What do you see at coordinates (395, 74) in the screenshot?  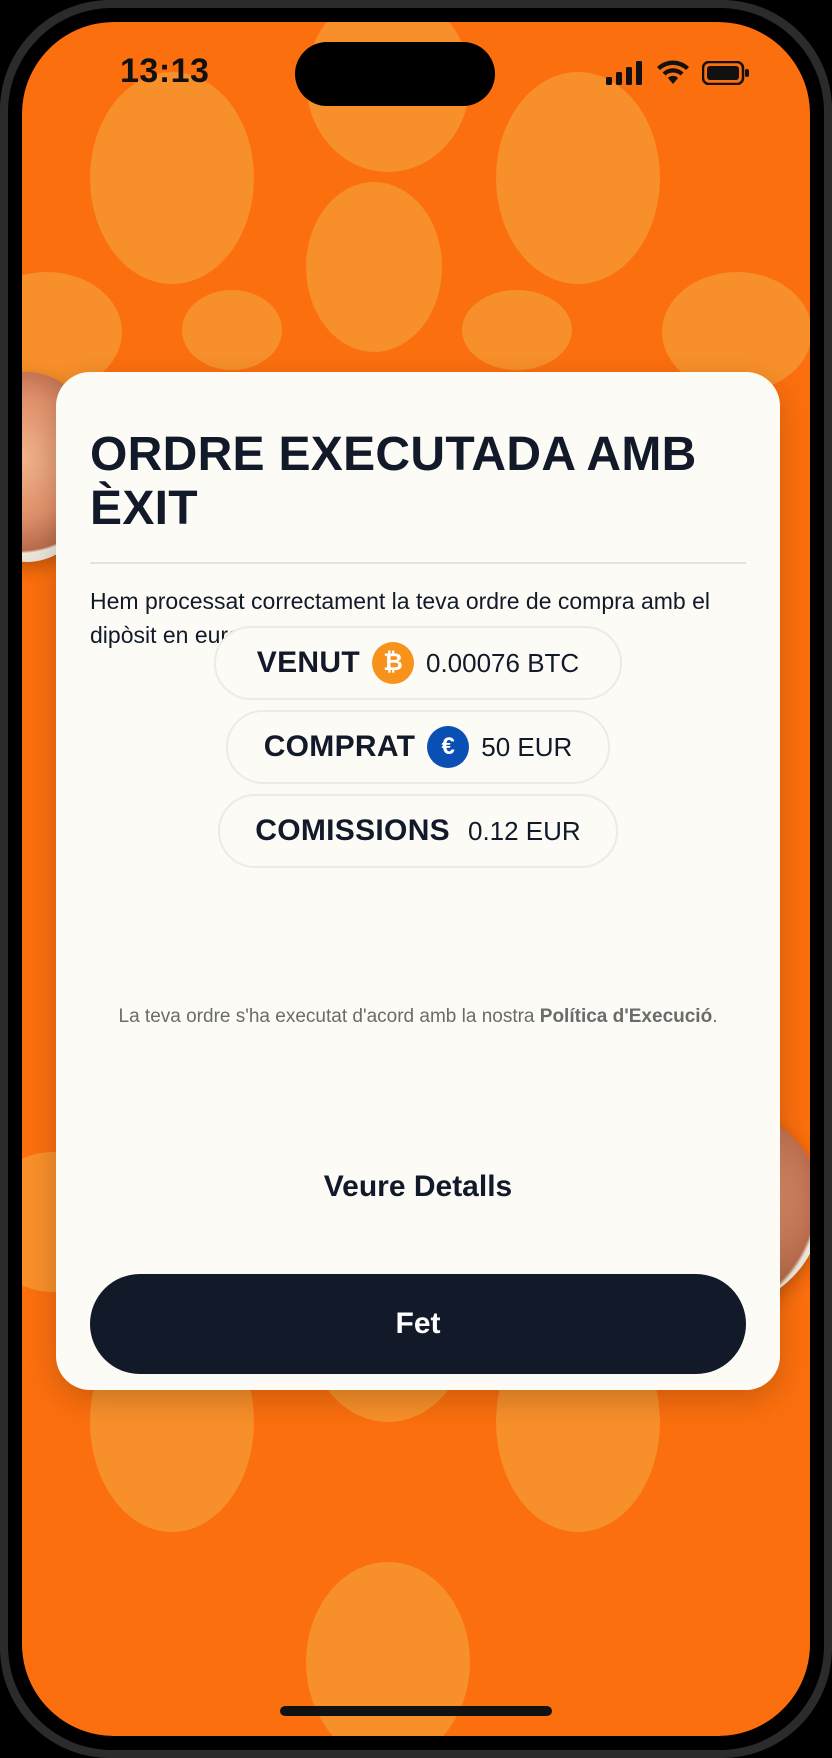 I see `dynamic-island` at bounding box center [395, 74].